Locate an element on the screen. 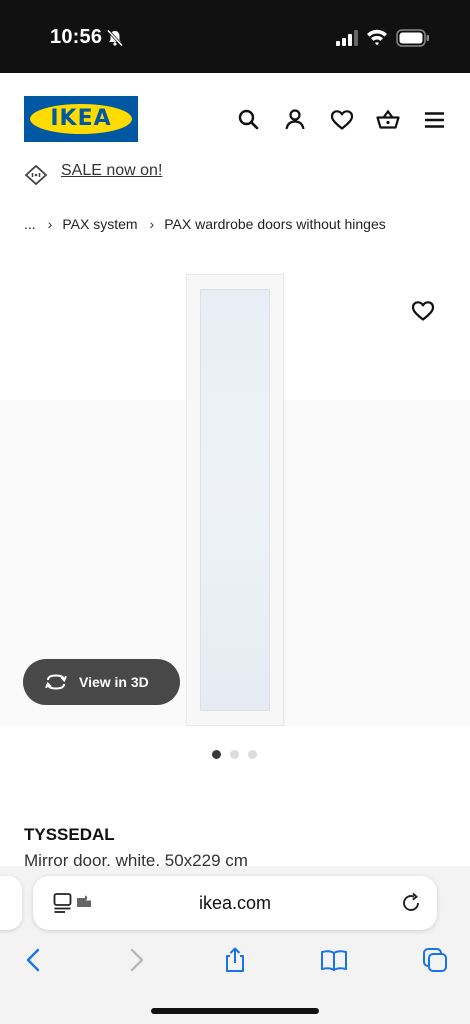 Image resolution: width=470 pixels, height=1024 pixels. home-indicator is located at coordinates (235, 1011).